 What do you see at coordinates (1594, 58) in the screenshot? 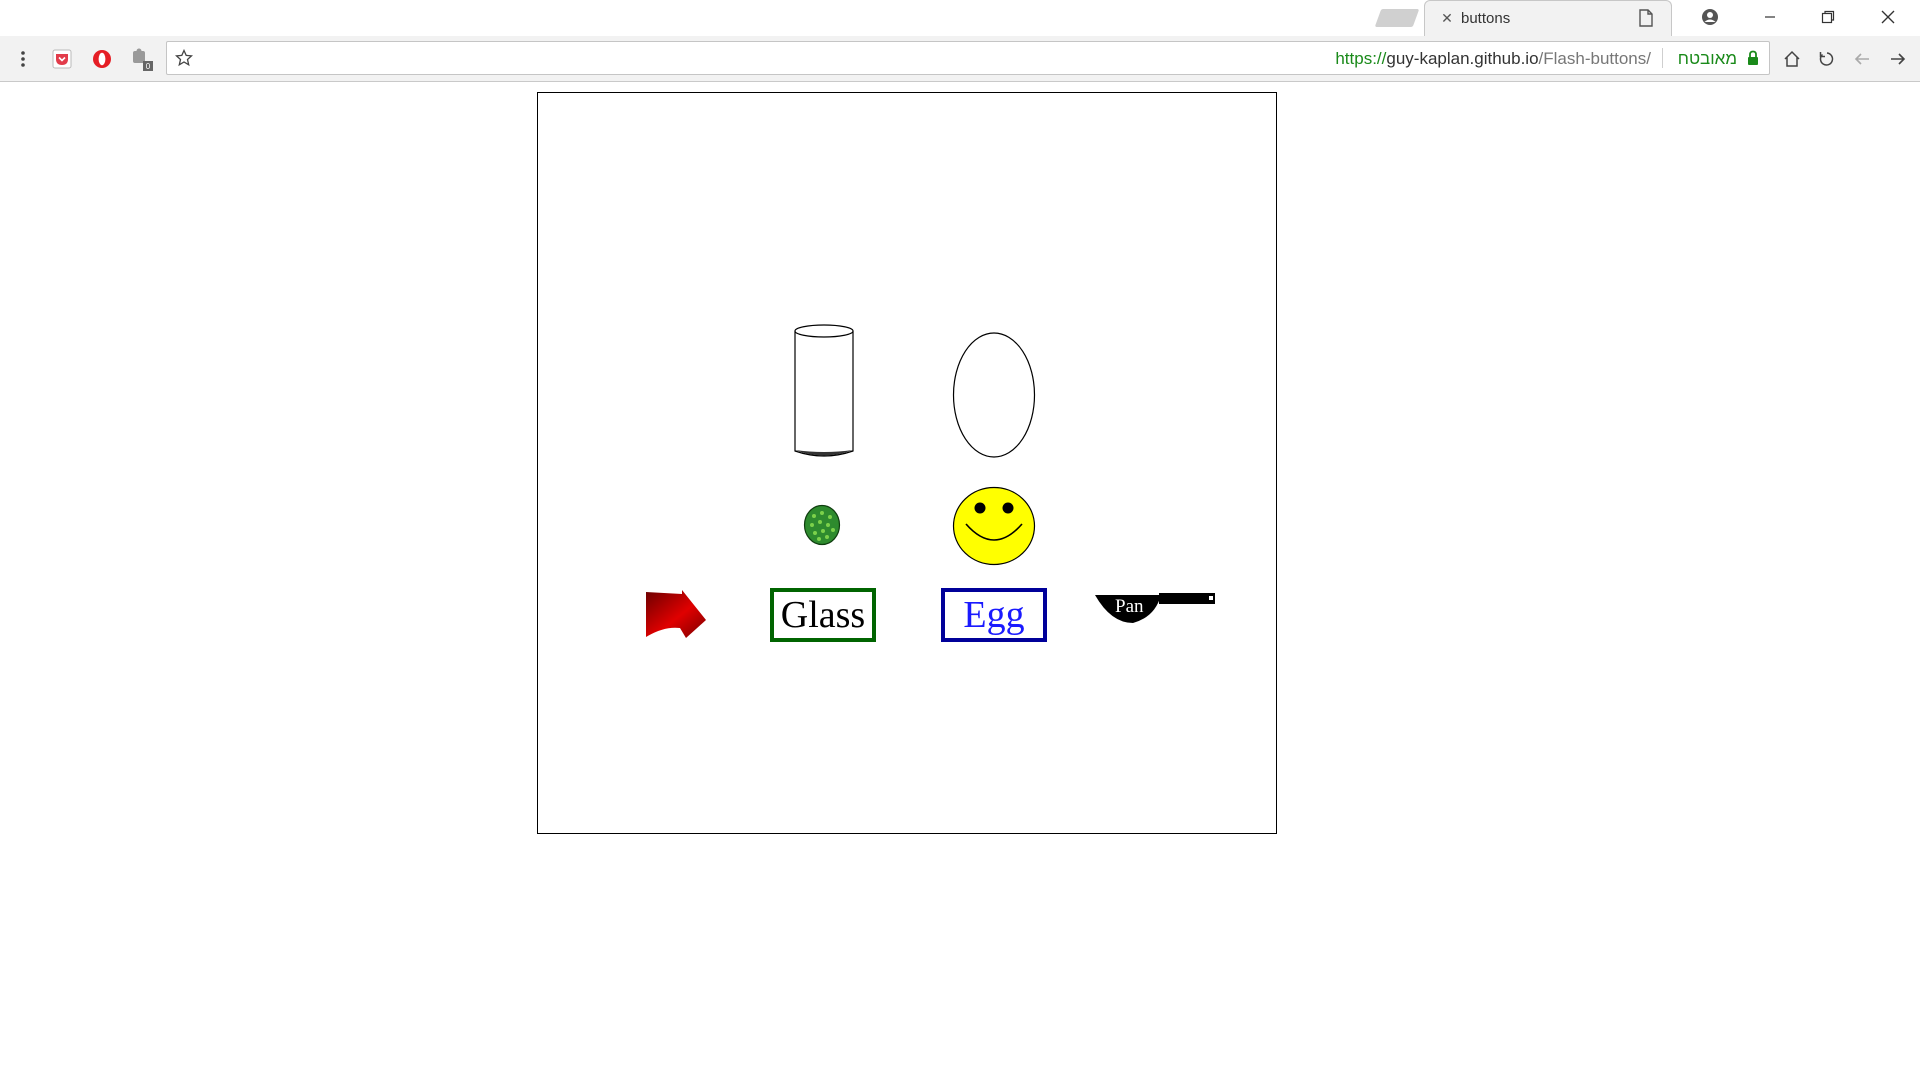
I see `url-path: /Flash-buttons/` at bounding box center [1594, 58].